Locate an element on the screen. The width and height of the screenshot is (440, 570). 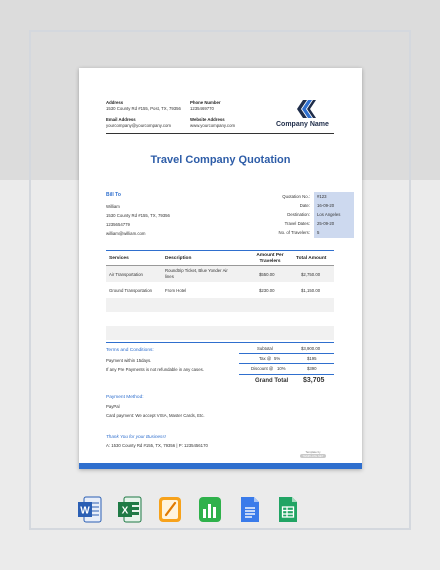
word-icon: W is located at coordinates (90, 509).